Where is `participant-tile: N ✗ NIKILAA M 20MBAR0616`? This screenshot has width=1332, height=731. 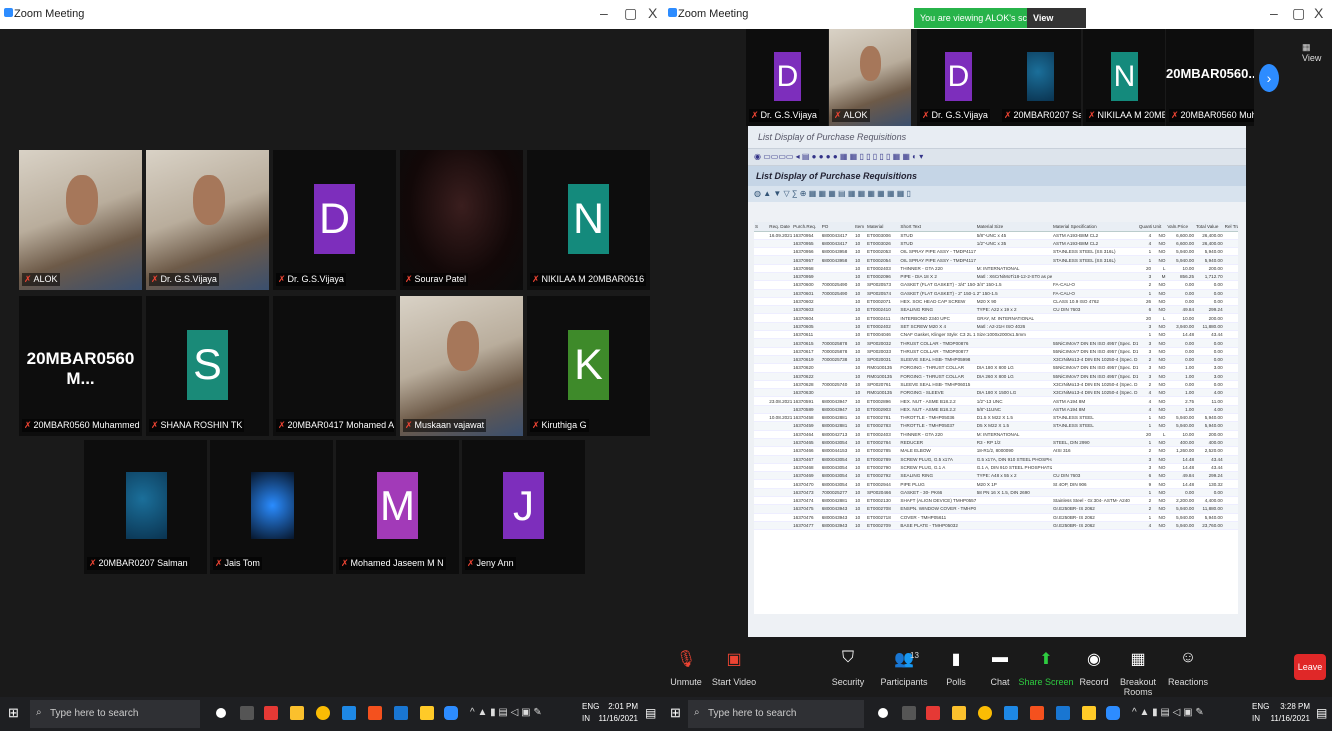
participant-tile: N ✗ NIKILAA M 20MBAR0616 is located at coordinates (588, 220).